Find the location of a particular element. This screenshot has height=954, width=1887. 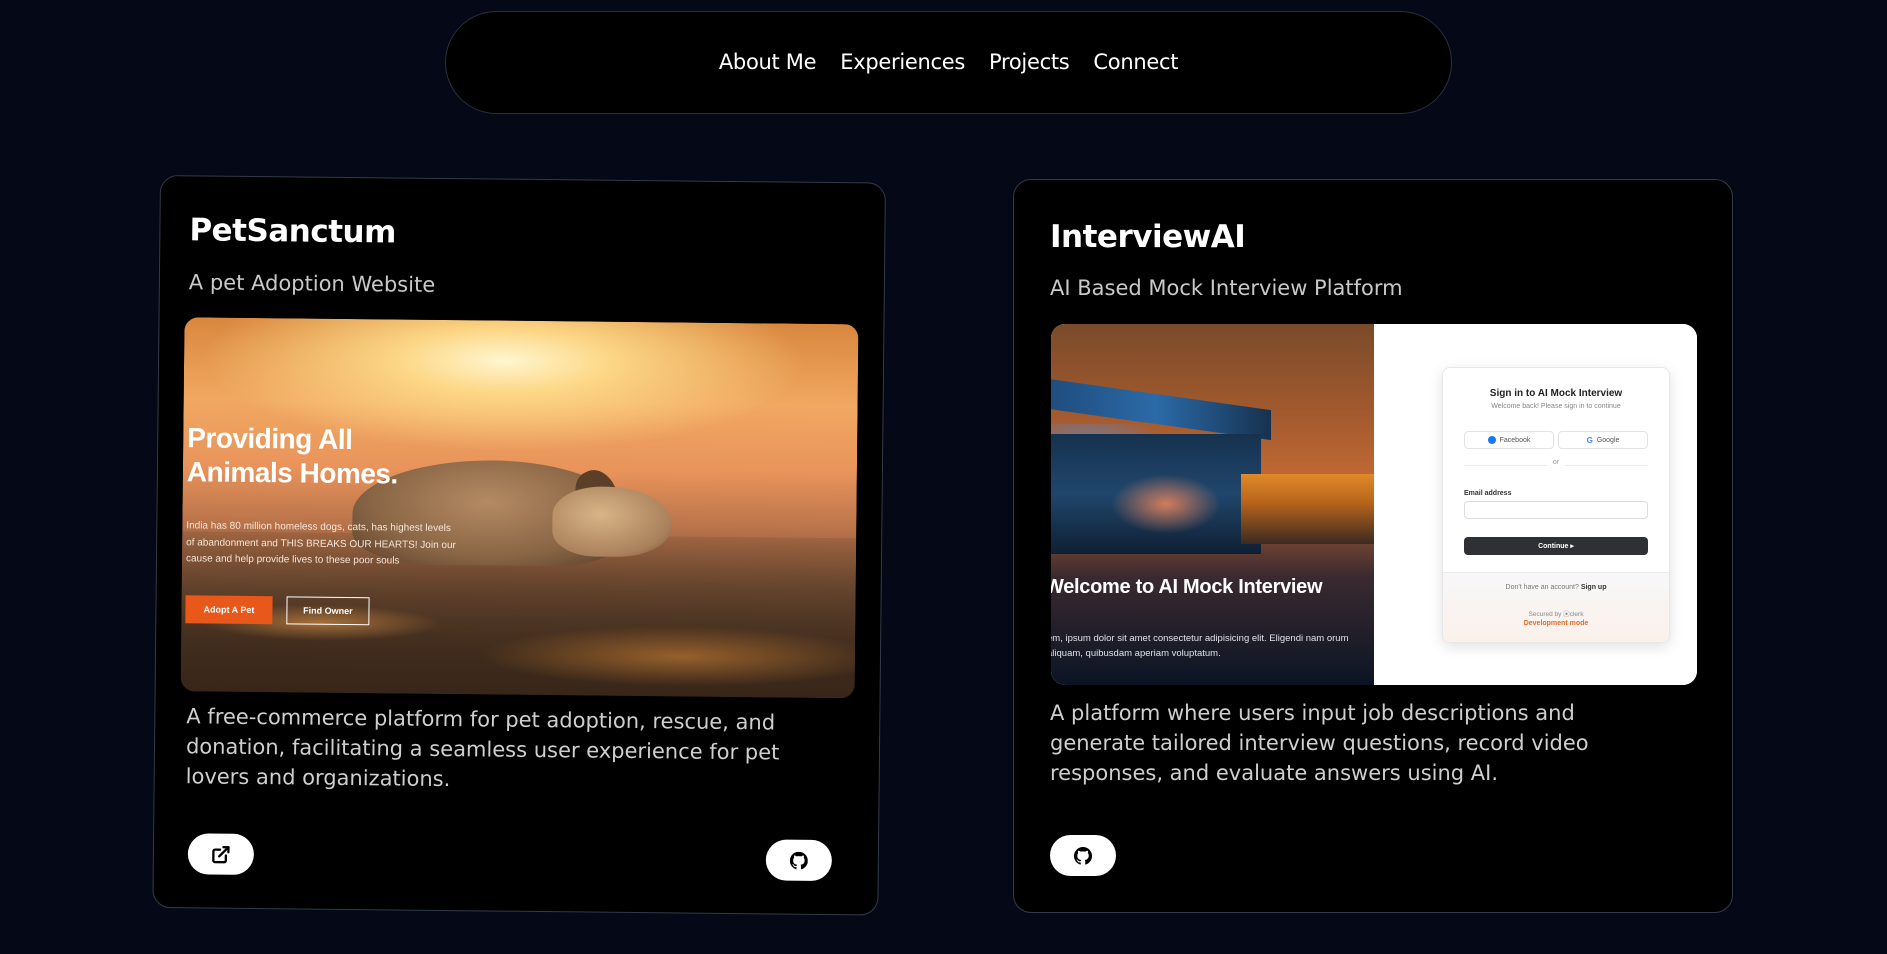

dev-mode-badge: Development mode is located at coordinates (1556, 623).